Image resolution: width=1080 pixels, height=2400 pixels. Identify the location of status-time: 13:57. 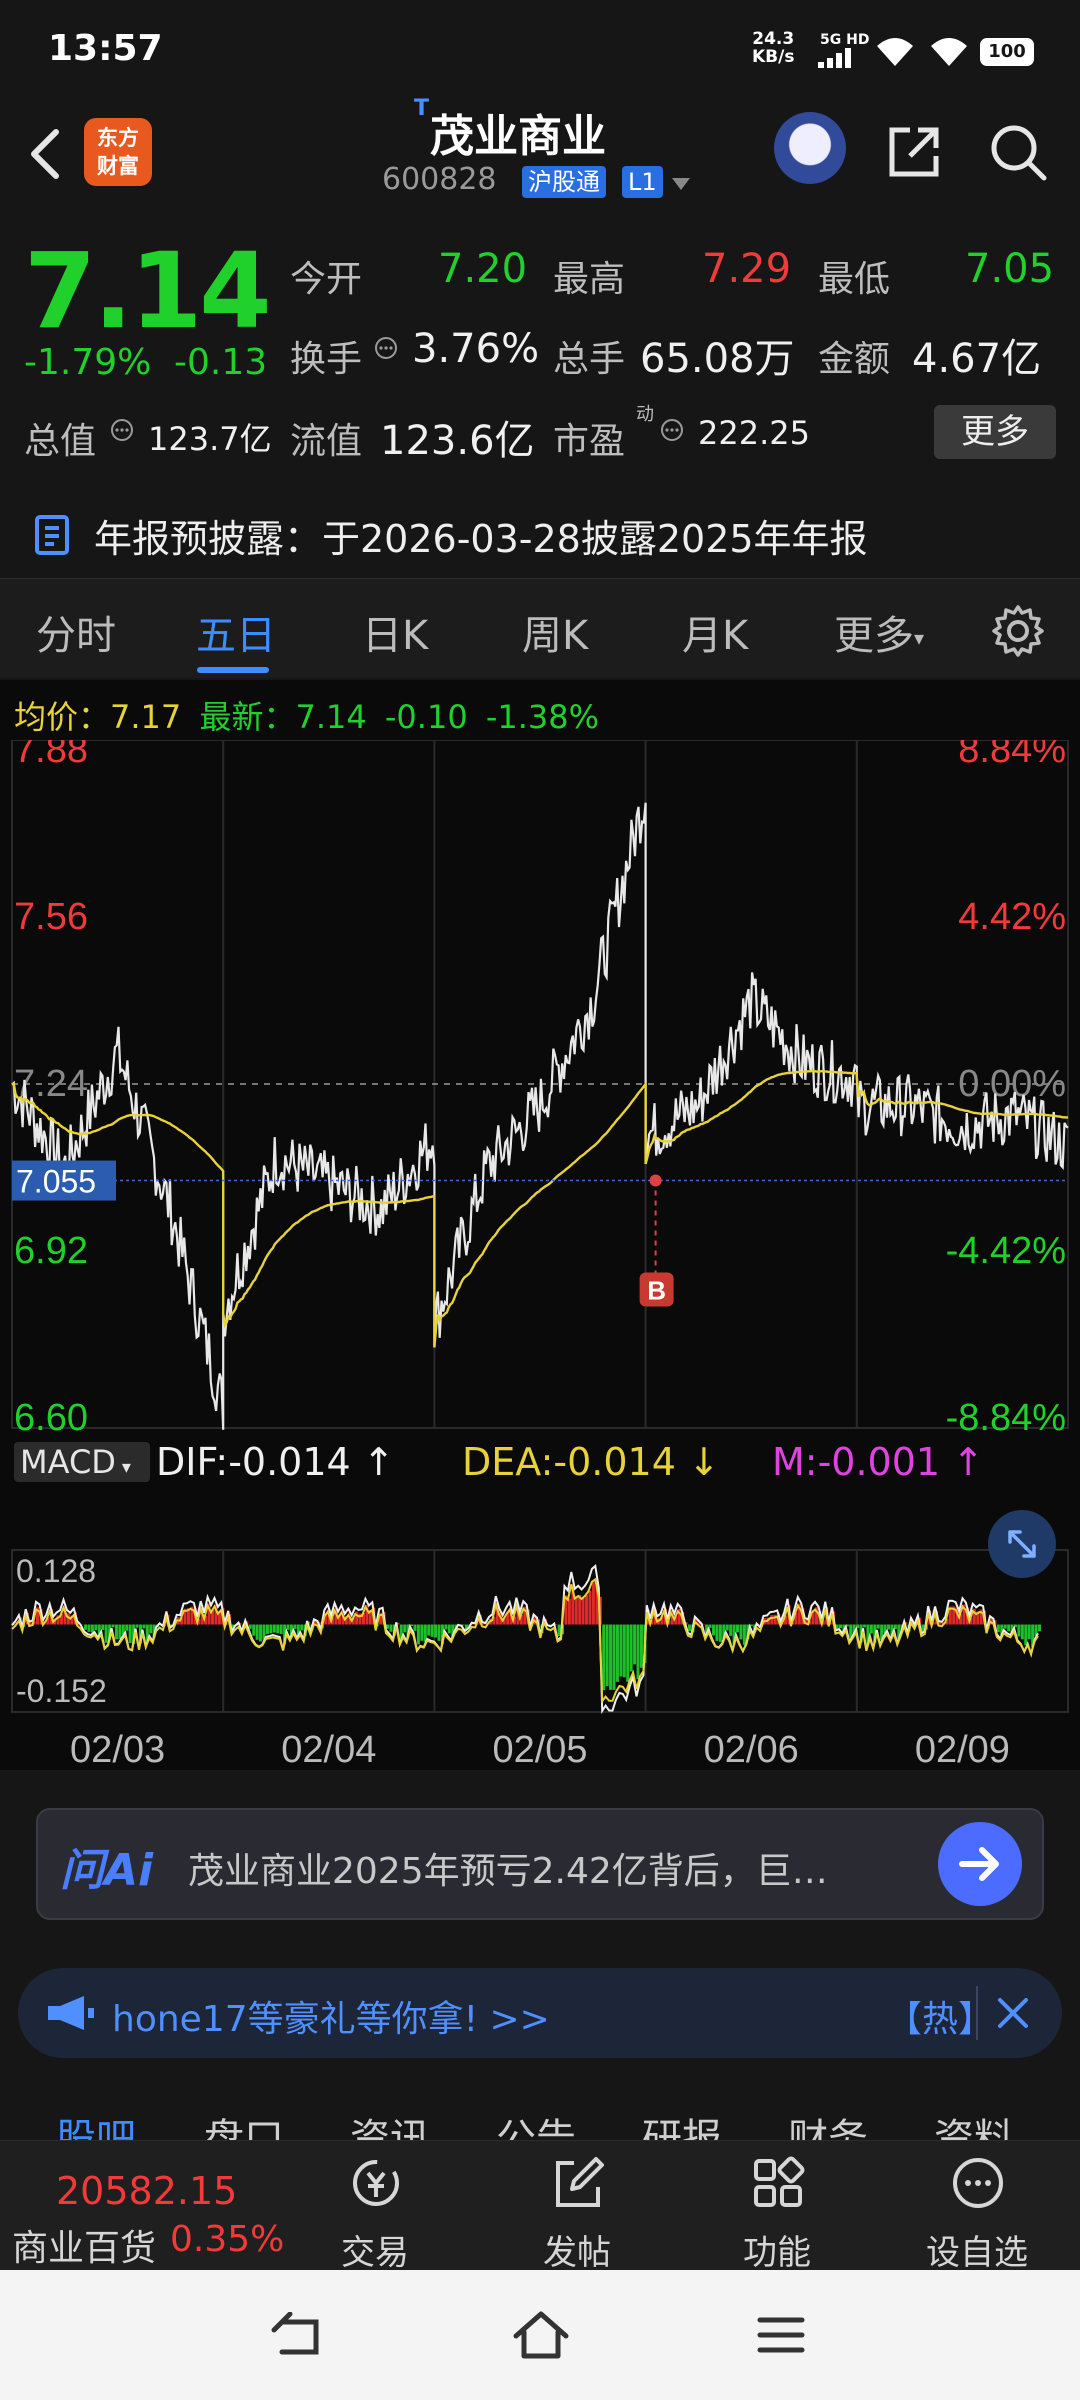
(105, 48).